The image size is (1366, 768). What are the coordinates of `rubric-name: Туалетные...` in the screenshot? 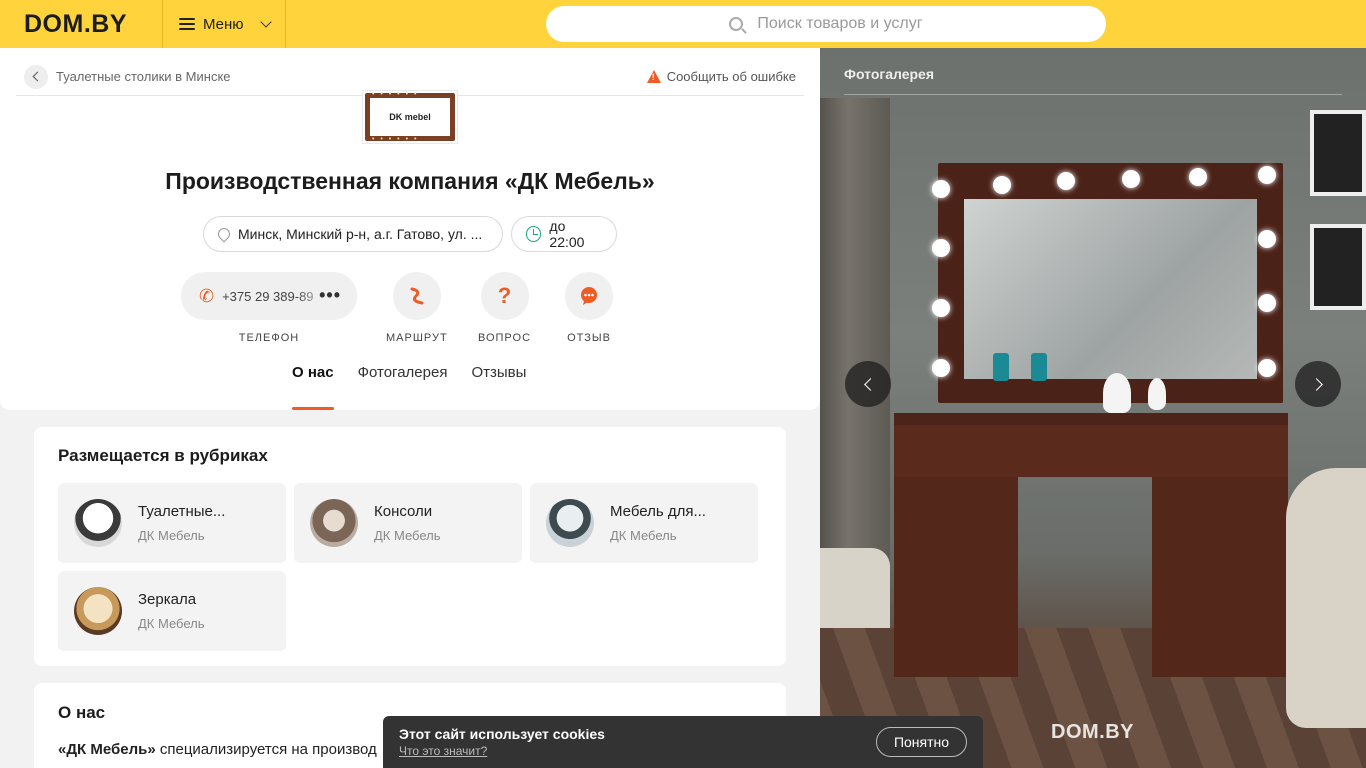 It's located at (182, 511).